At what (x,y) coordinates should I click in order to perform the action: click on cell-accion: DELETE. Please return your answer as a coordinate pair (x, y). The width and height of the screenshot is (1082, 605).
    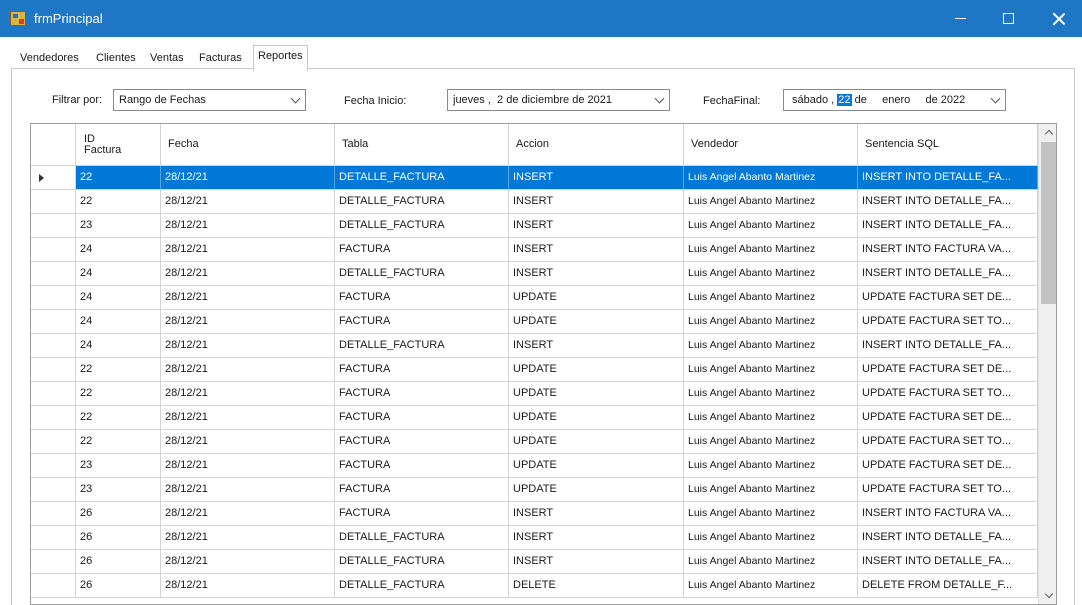
    Looking at the image, I should click on (596, 586).